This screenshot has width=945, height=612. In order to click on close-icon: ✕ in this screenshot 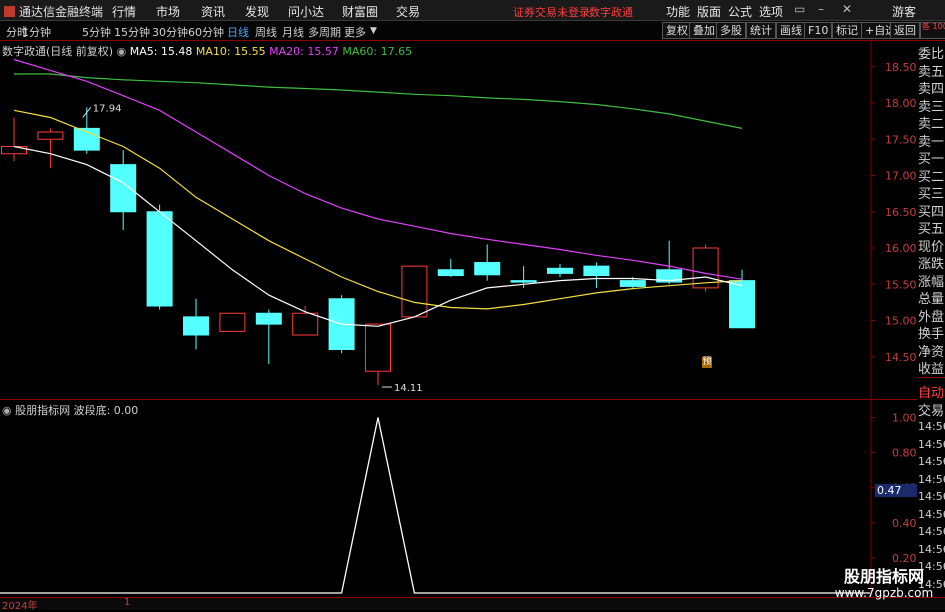, I will do `click(847, 9)`.